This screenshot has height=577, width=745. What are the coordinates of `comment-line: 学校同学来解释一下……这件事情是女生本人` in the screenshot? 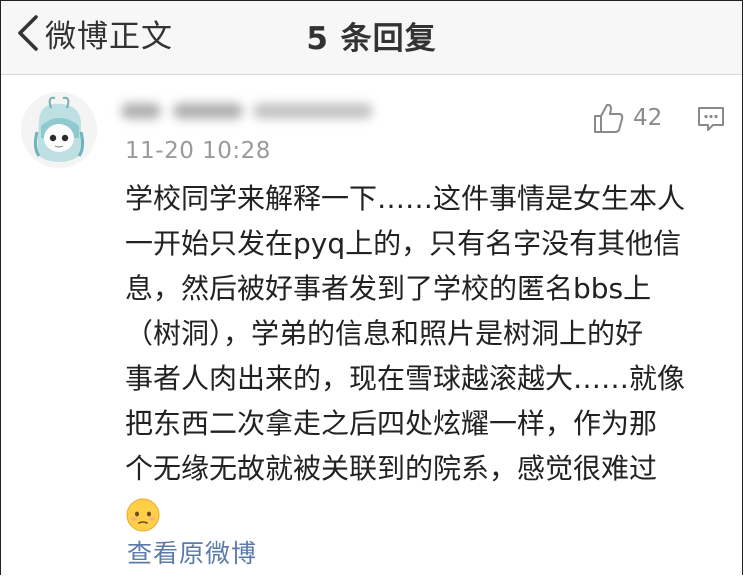 It's located at (405, 198).